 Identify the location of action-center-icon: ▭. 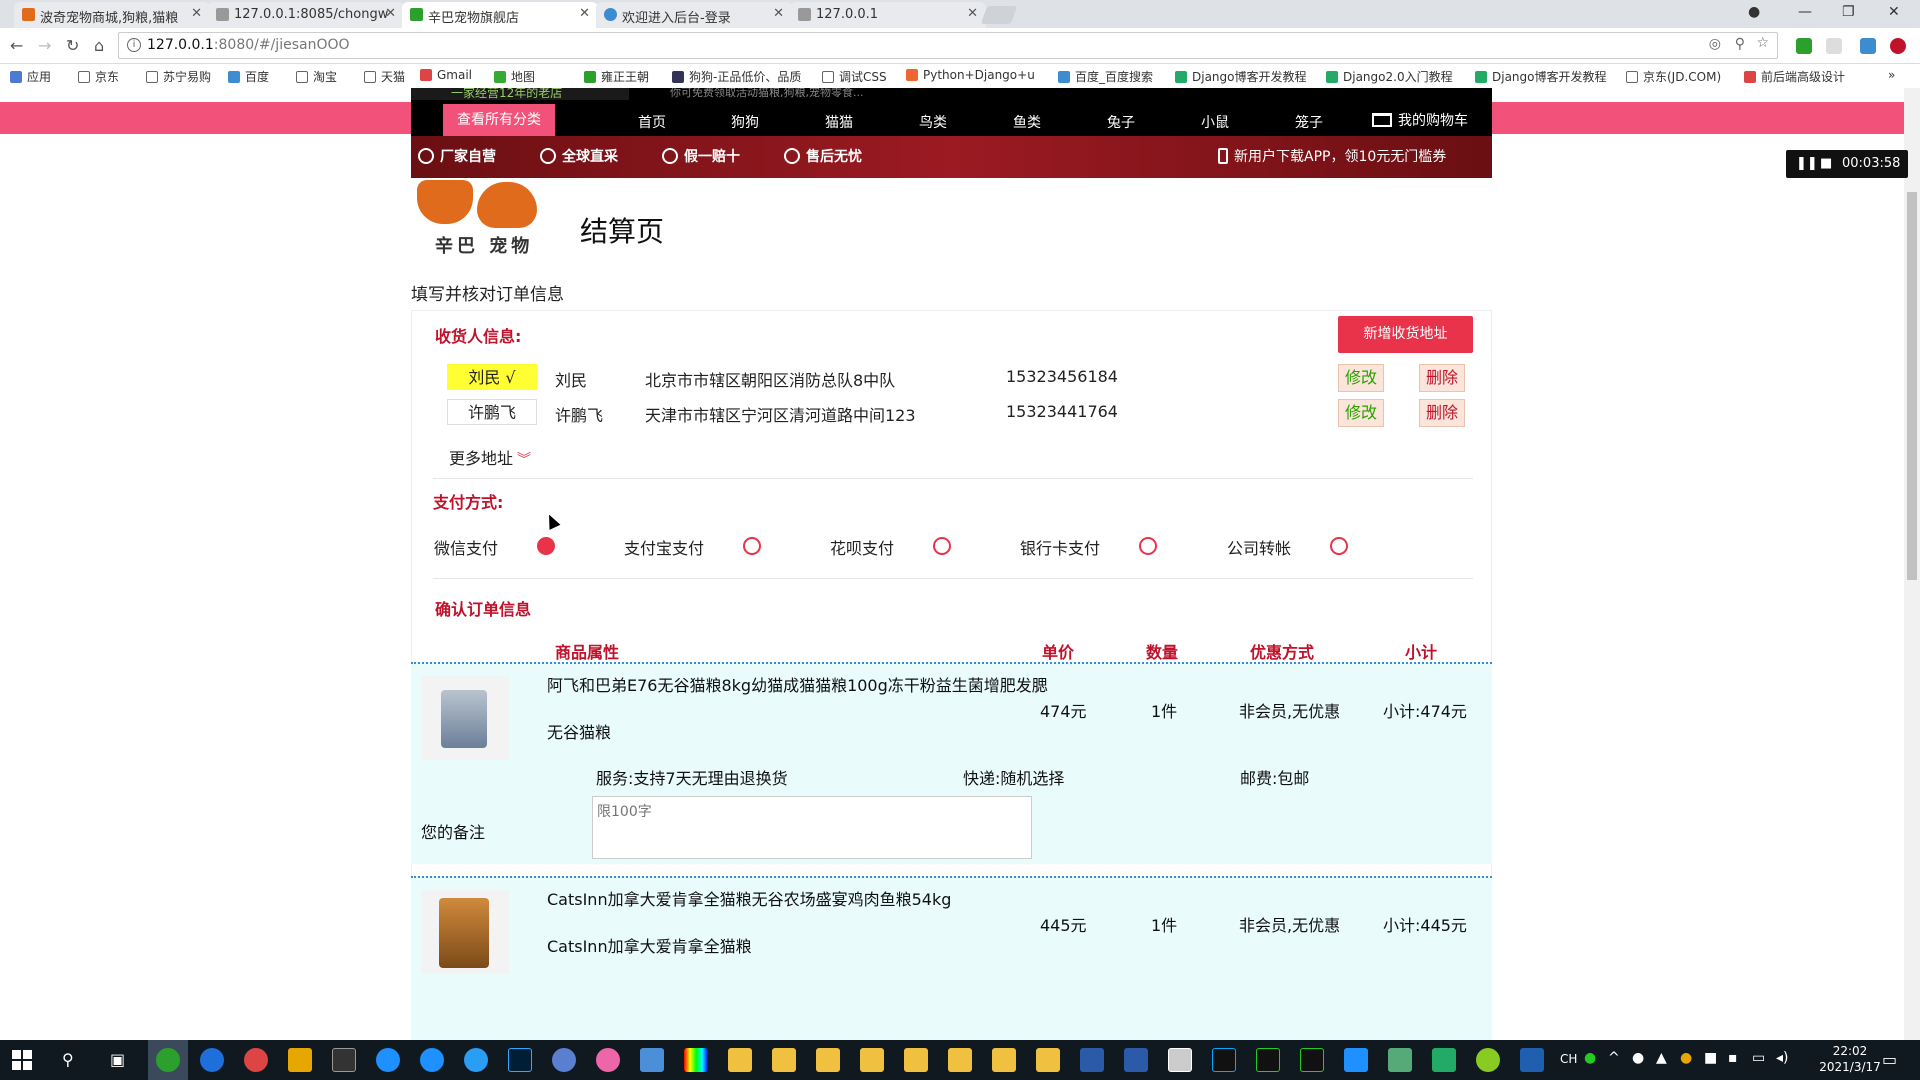
(1889, 1059).